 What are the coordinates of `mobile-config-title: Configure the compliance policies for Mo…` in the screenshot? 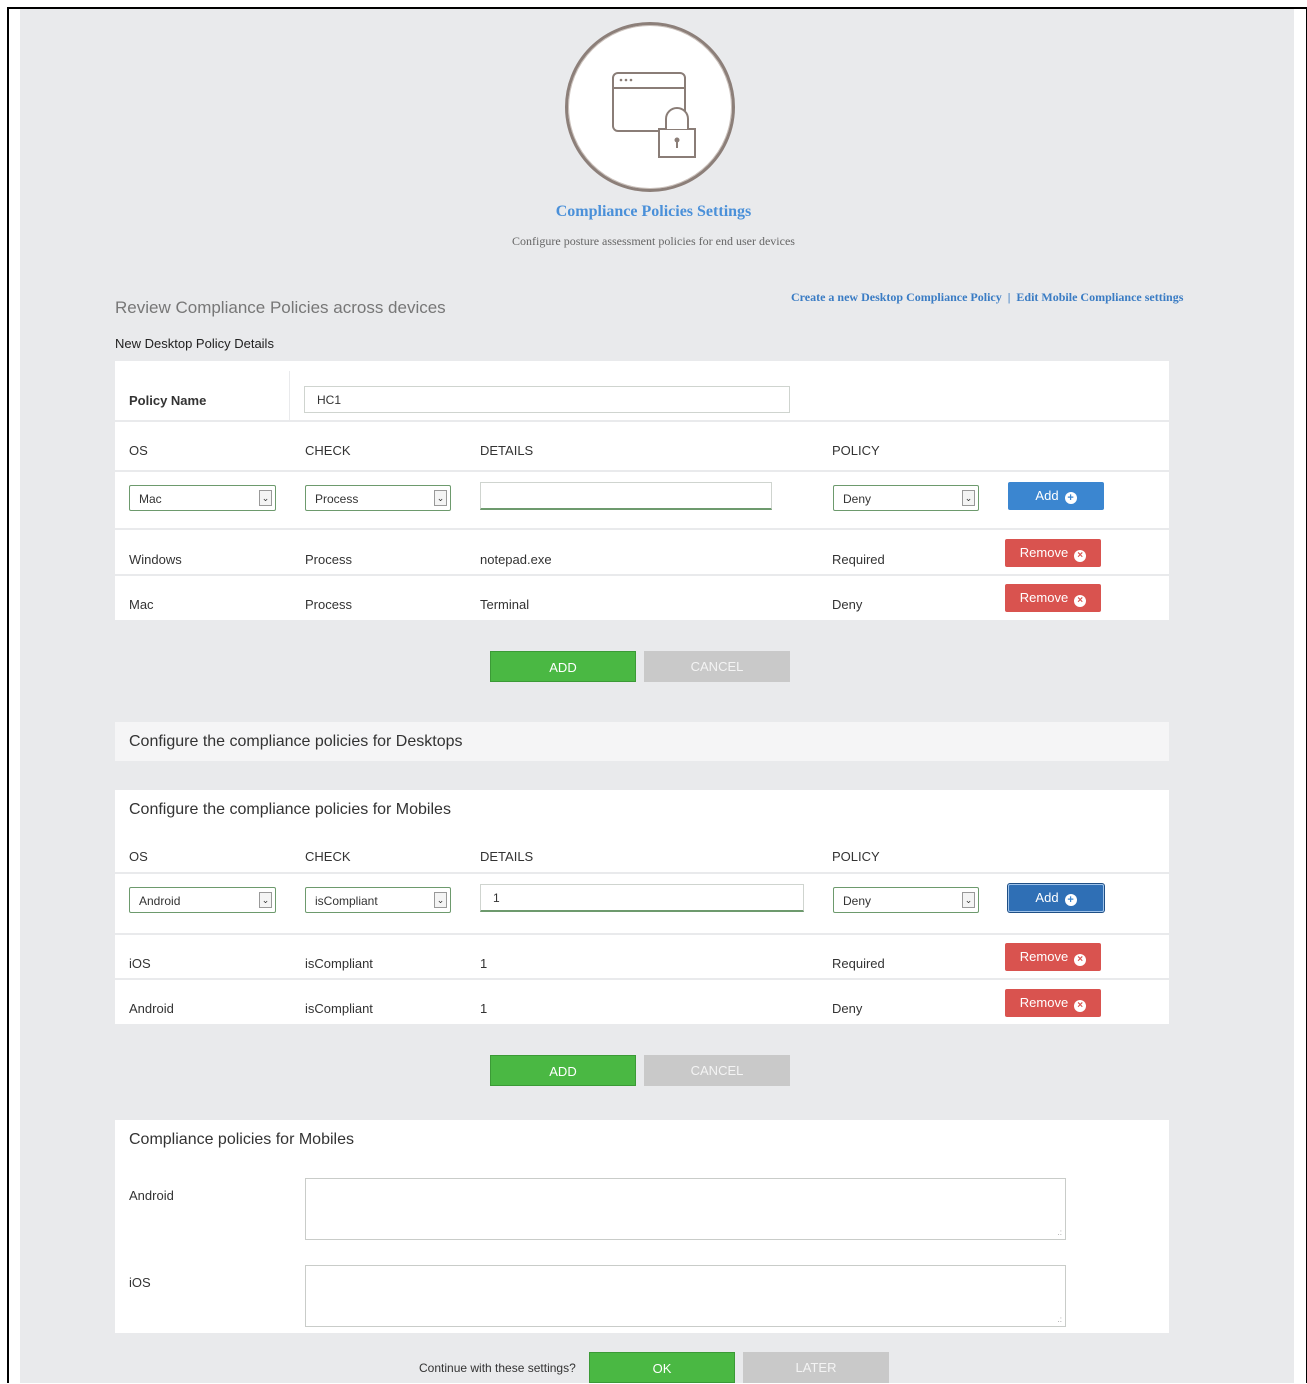 It's located at (290, 809).